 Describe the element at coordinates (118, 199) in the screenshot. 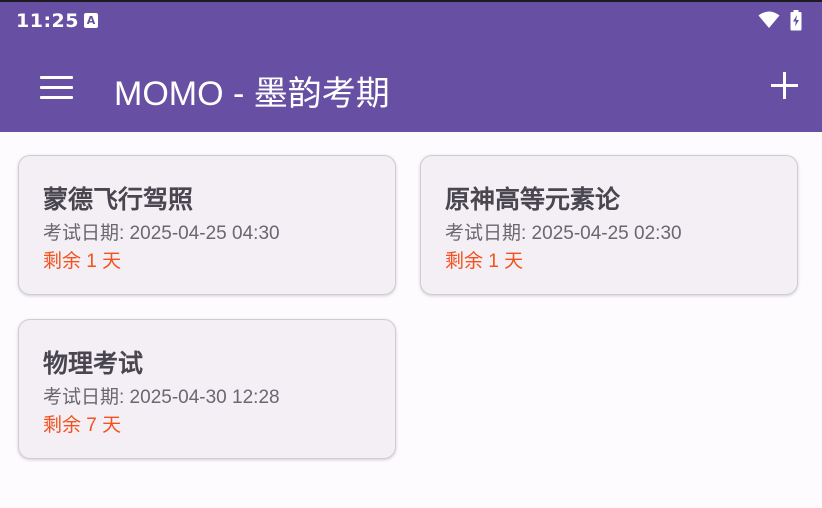

I see `exam-name: 蒙德飞行驾照` at that location.